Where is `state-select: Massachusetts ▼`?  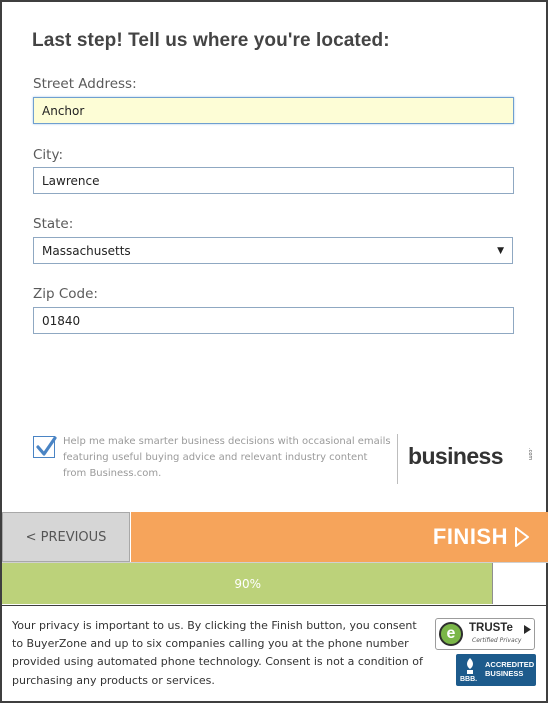
state-select: Massachusetts ▼ is located at coordinates (273, 250).